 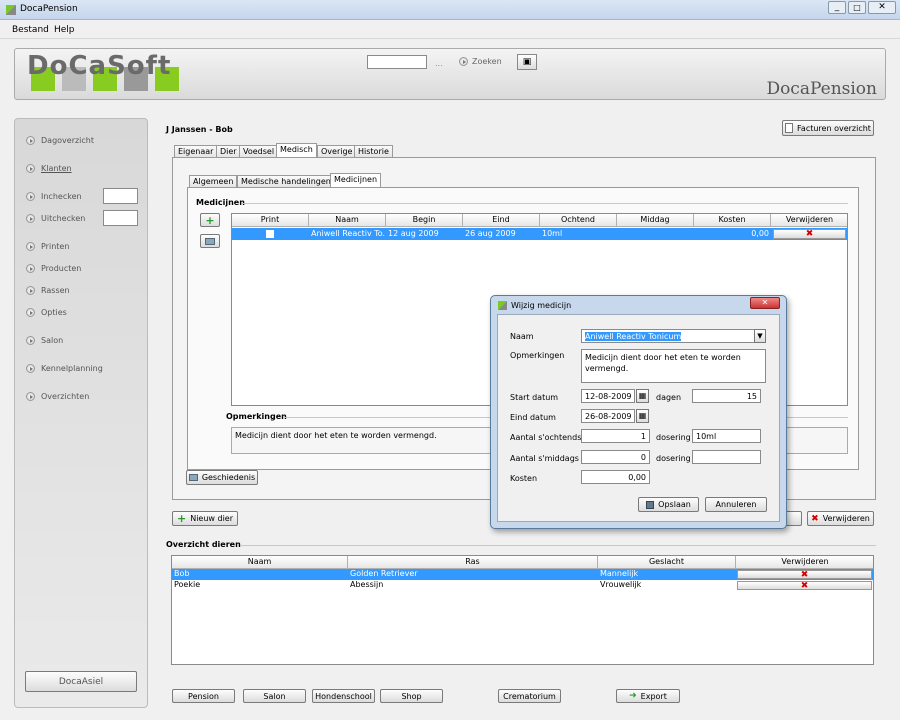 What do you see at coordinates (828, 128) in the screenshot?
I see `invoices-button: Facturen overzicht` at bounding box center [828, 128].